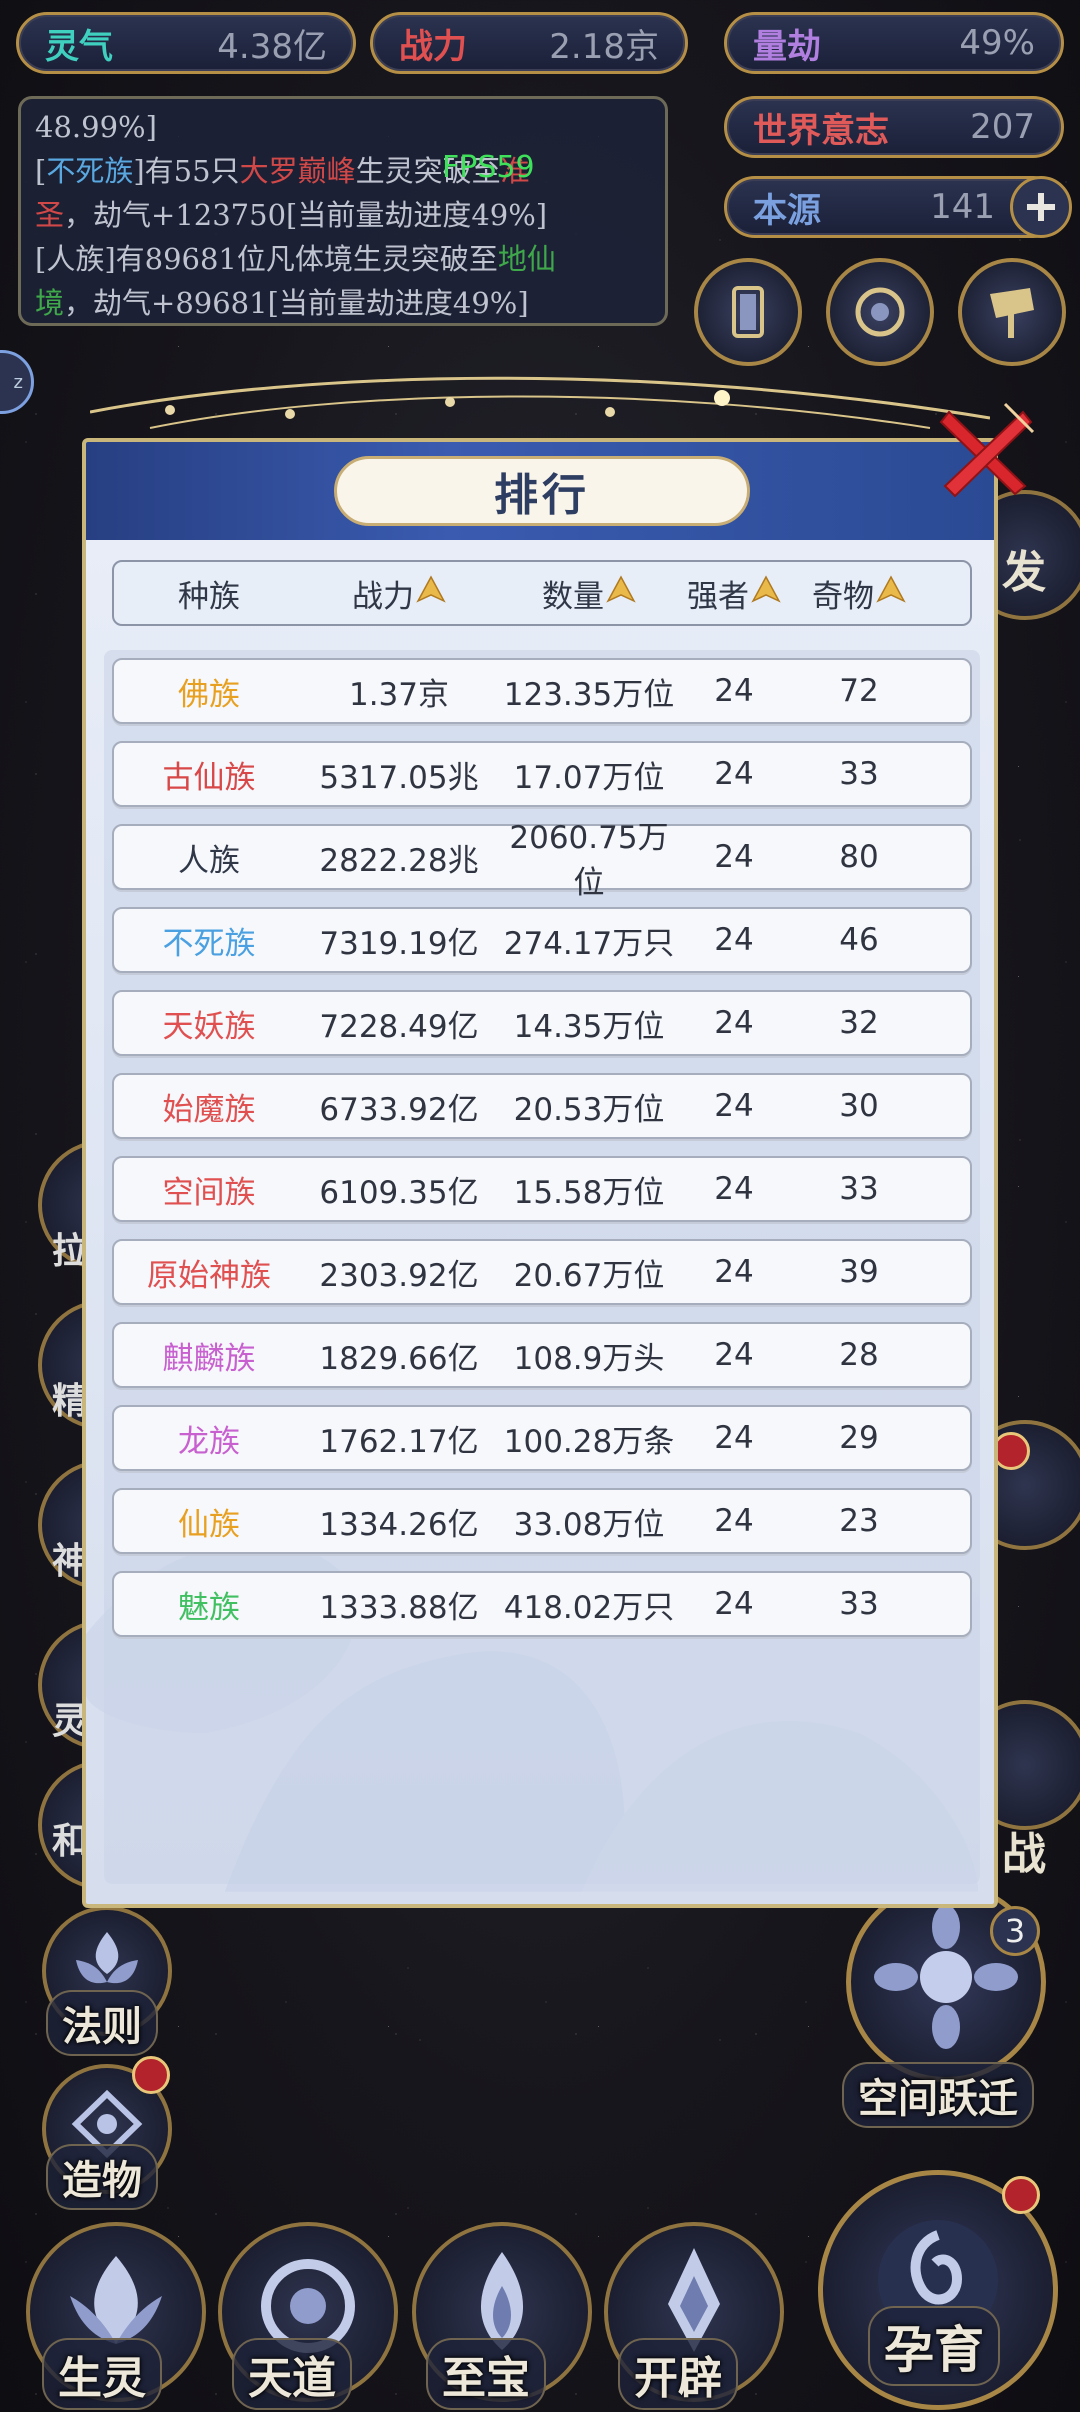 The image size is (1080, 2412). Describe the element at coordinates (151, 2075) in the screenshot. I see `zao-wu-badge` at that location.